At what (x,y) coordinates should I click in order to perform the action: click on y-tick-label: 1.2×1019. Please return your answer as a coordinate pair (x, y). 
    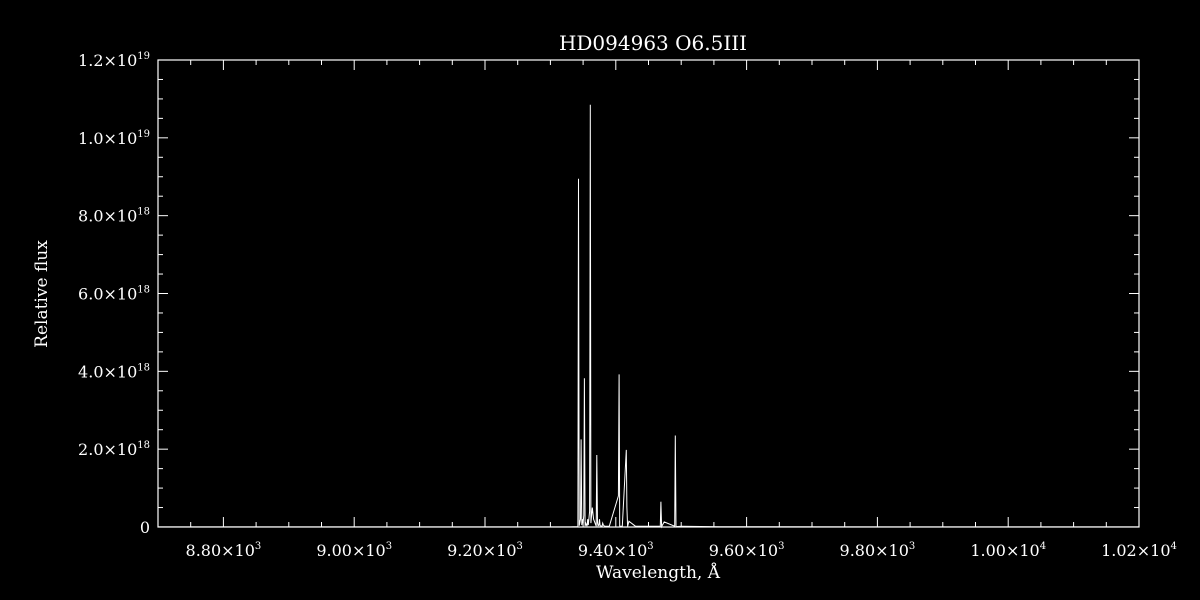
    Looking at the image, I should click on (114, 60).